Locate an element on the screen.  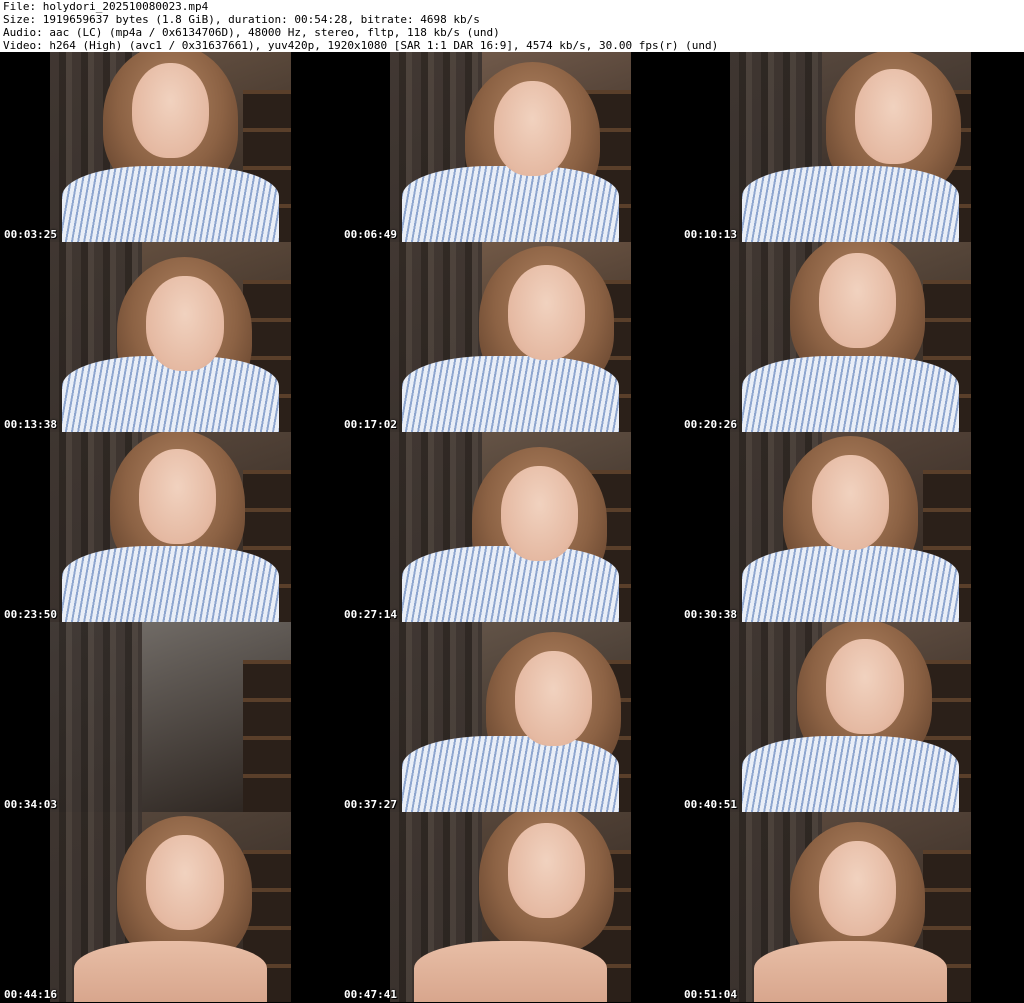
thumbnail-6: 00:20:26 is located at coordinates (850, 337).